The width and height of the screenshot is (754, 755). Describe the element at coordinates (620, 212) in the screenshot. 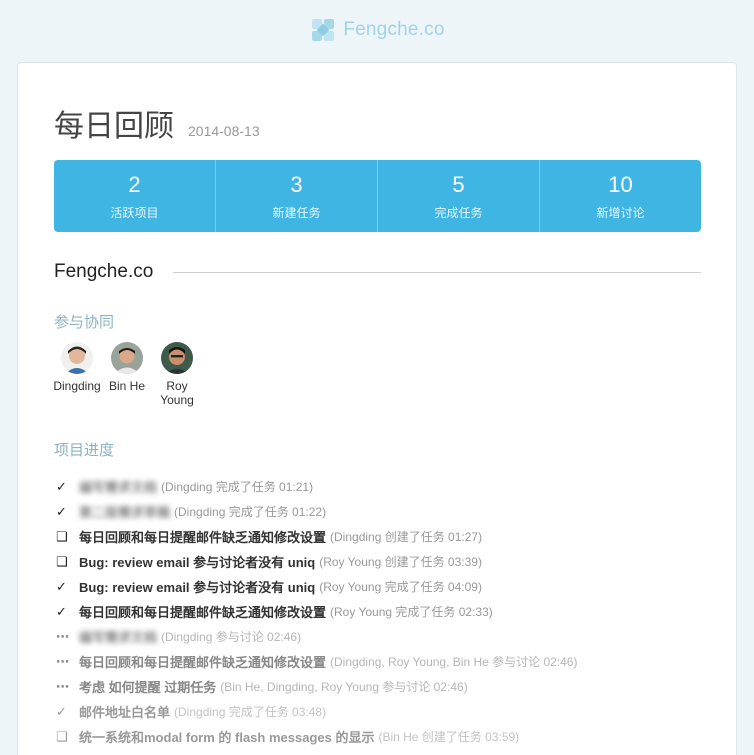

I see `stat-label: 新增讨论` at that location.